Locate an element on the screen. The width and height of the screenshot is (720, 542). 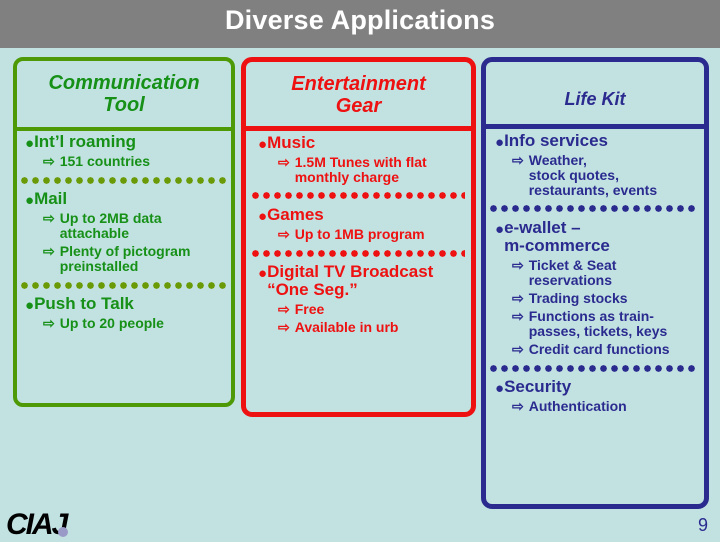
feature-sub-label: Weather, stock quotes, restaurants, events is located at coordinates (593, 175).